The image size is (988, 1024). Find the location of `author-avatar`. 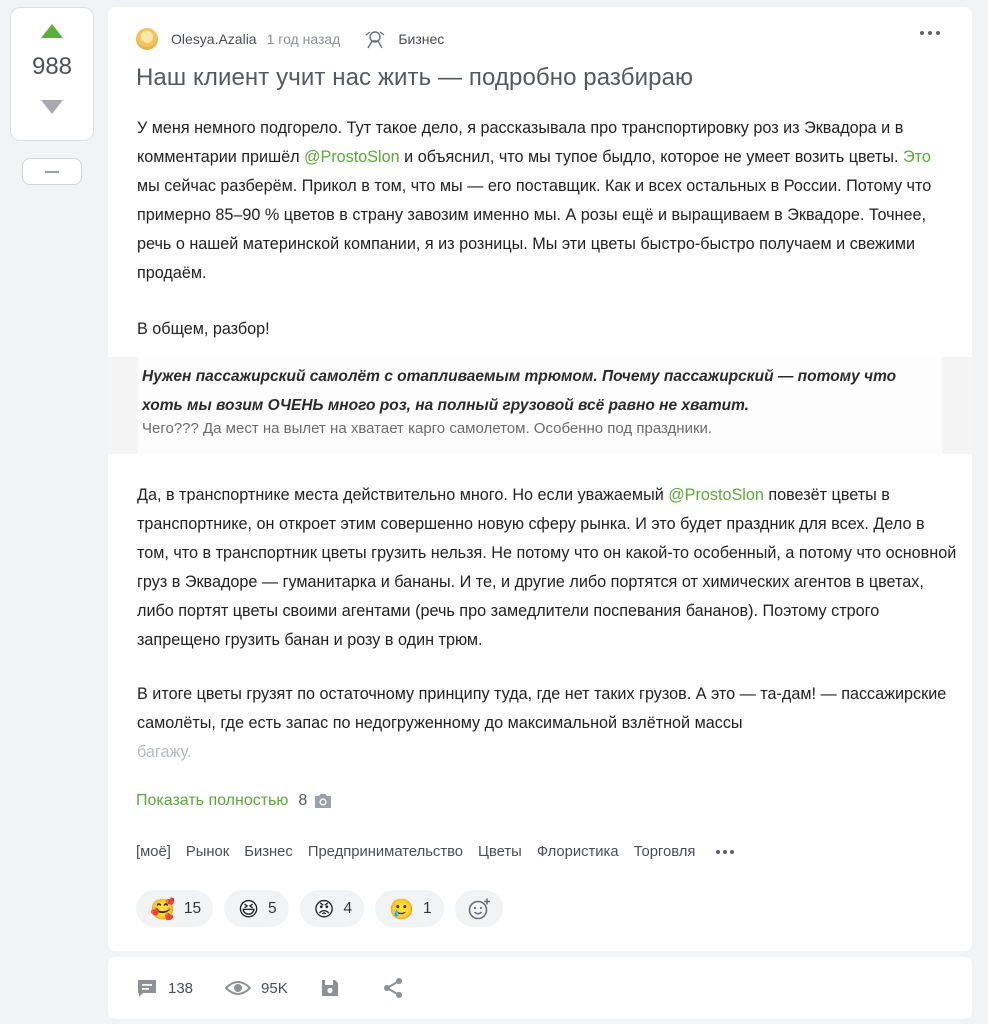

author-avatar is located at coordinates (147, 39).